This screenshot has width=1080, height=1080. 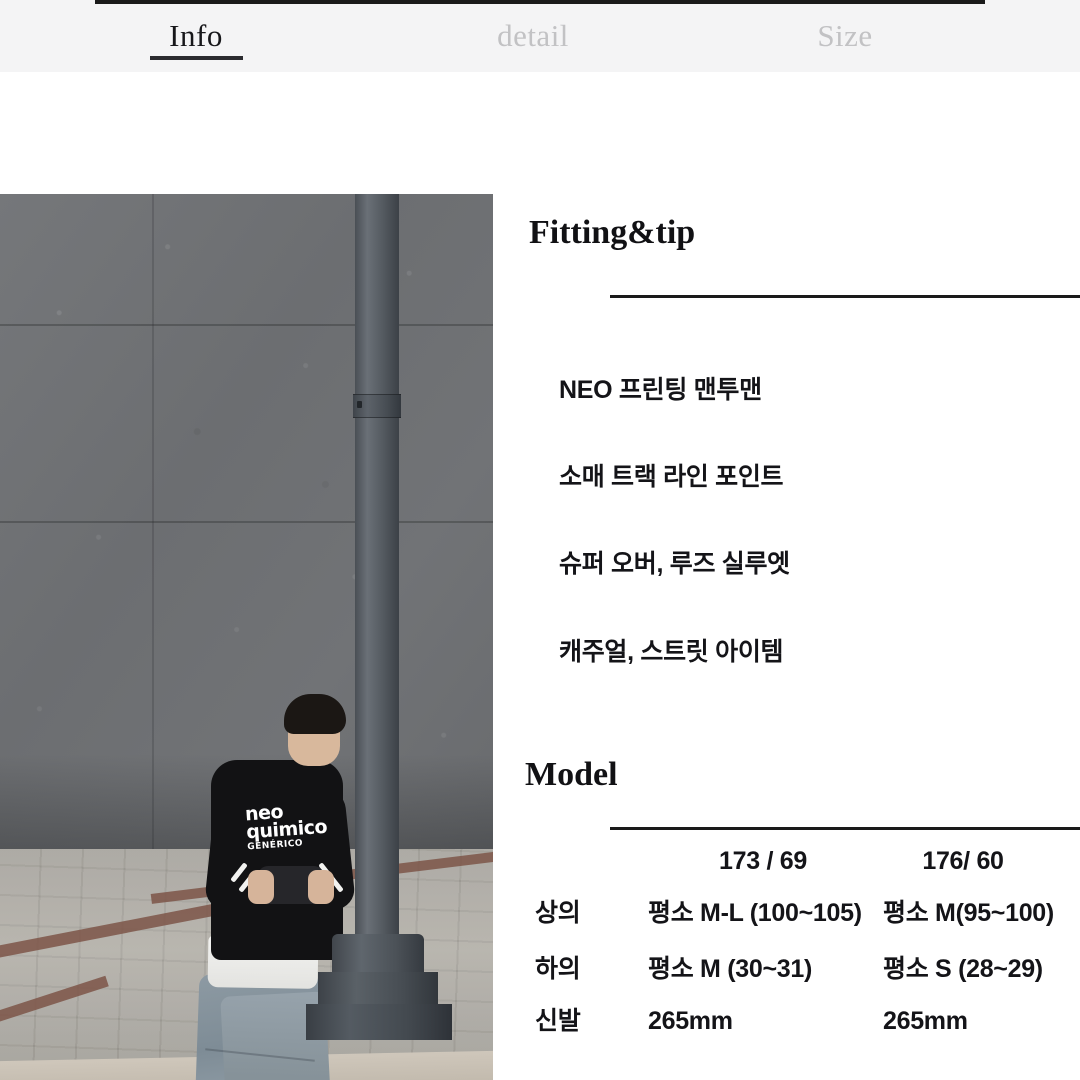 What do you see at coordinates (968, 913) in the screenshot?
I see `row-top-model-b: 평소 M(95~100)` at bounding box center [968, 913].